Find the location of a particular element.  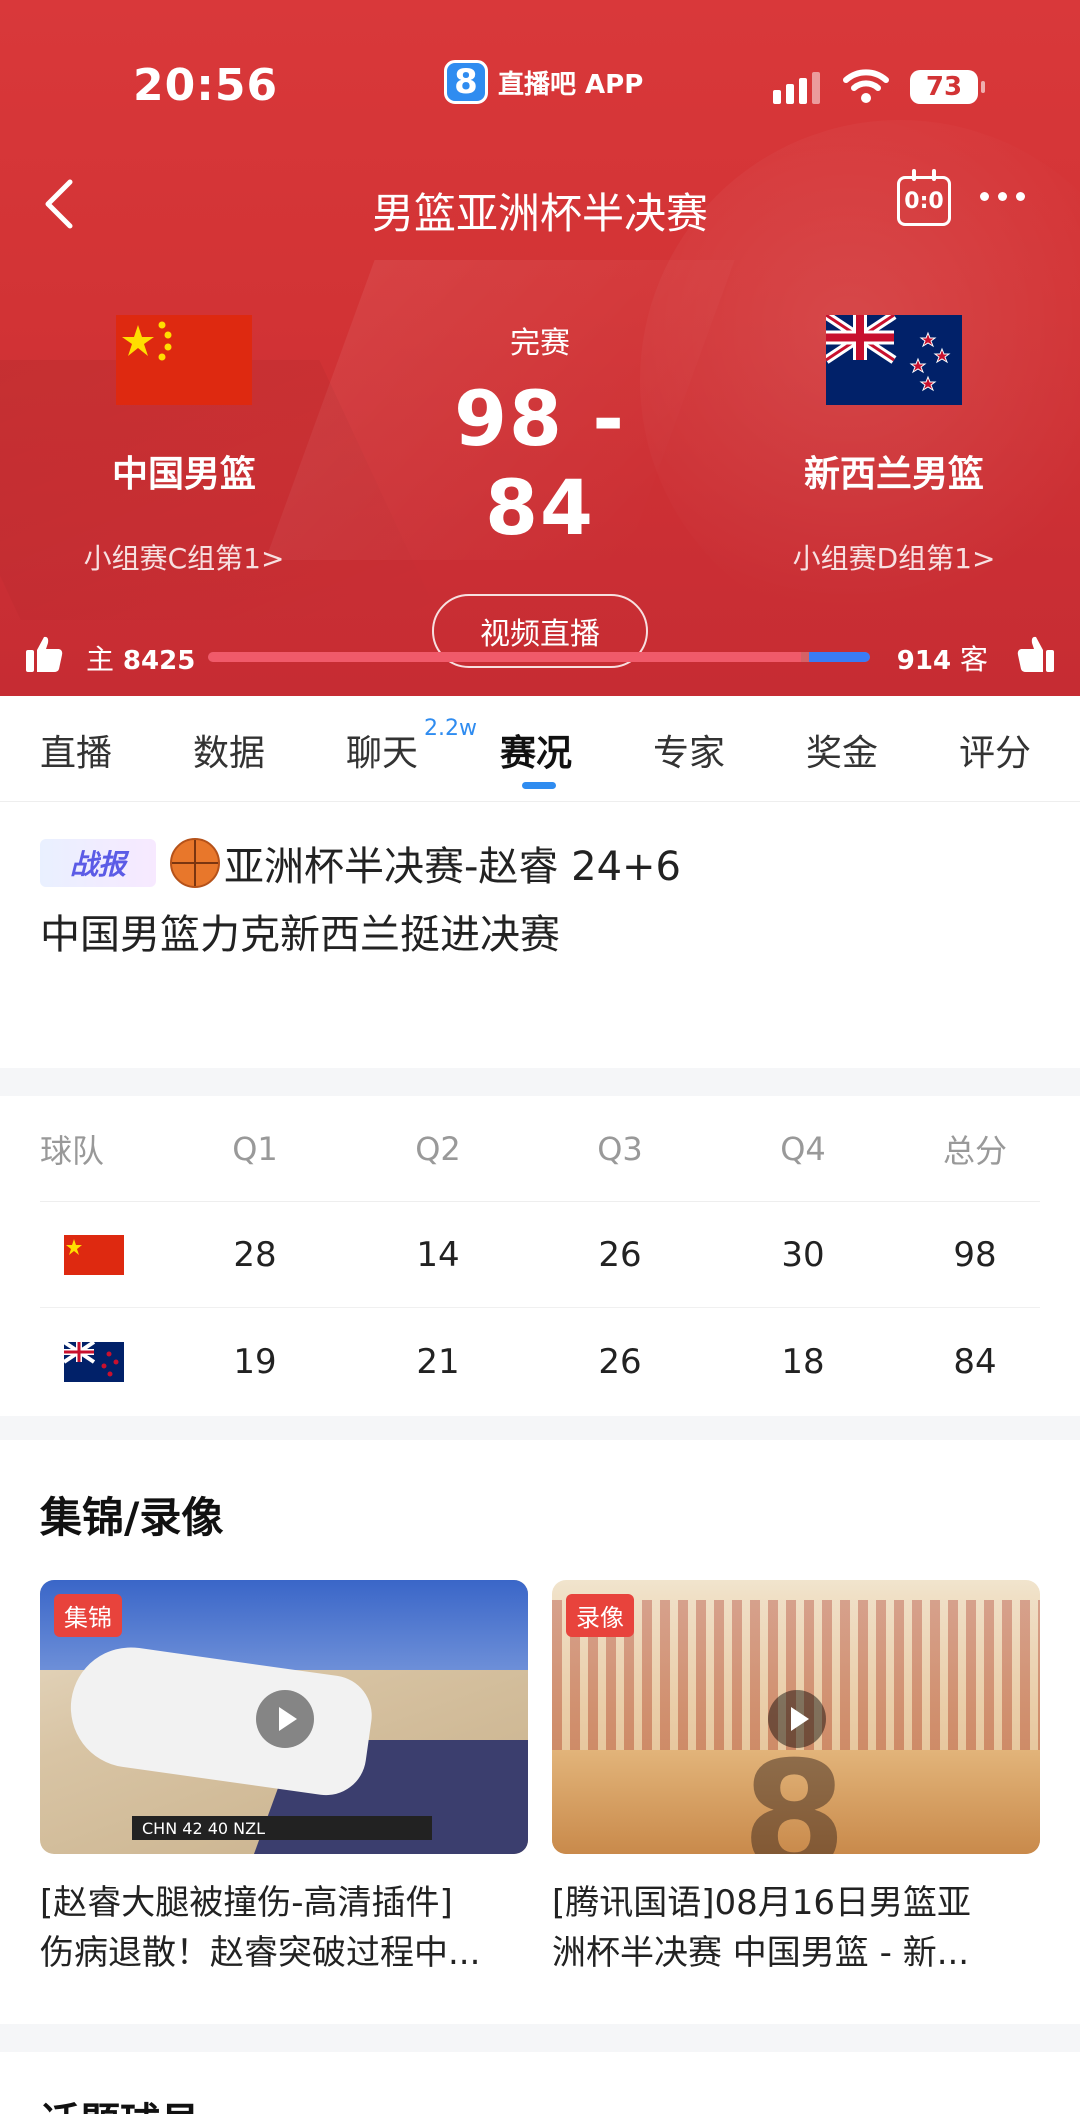

video-thumbnail: 8 录像 is located at coordinates (796, 1717).